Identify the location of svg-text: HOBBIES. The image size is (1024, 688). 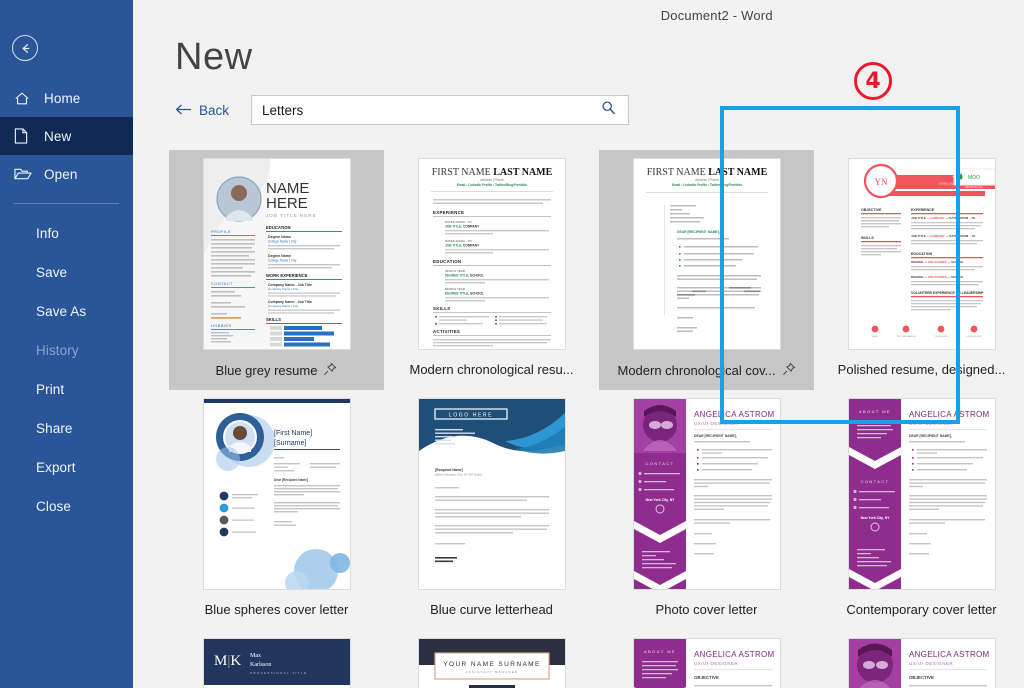
(221, 325).